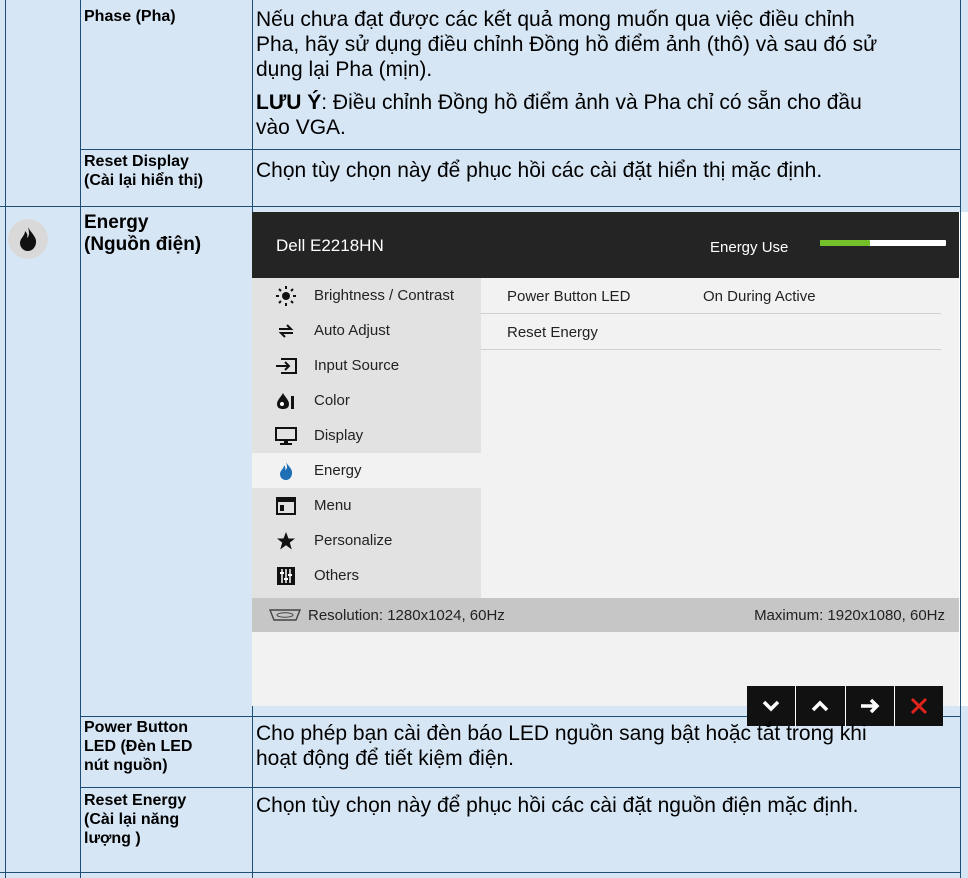  What do you see at coordinates (749, 247) in the screenshot?
I see `energy-use-label: Energy Use` at bounding box center [749, 247].